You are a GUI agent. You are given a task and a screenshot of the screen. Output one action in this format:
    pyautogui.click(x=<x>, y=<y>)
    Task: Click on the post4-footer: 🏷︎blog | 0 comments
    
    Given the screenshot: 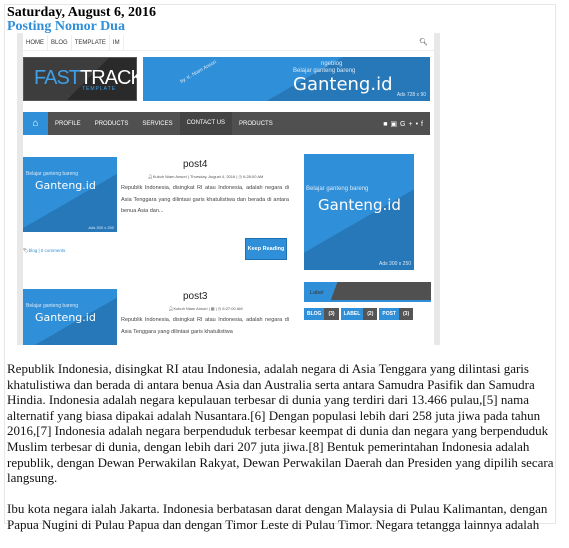 What is the action you would take?
    pyautogui.click(x=44, y=250)
    